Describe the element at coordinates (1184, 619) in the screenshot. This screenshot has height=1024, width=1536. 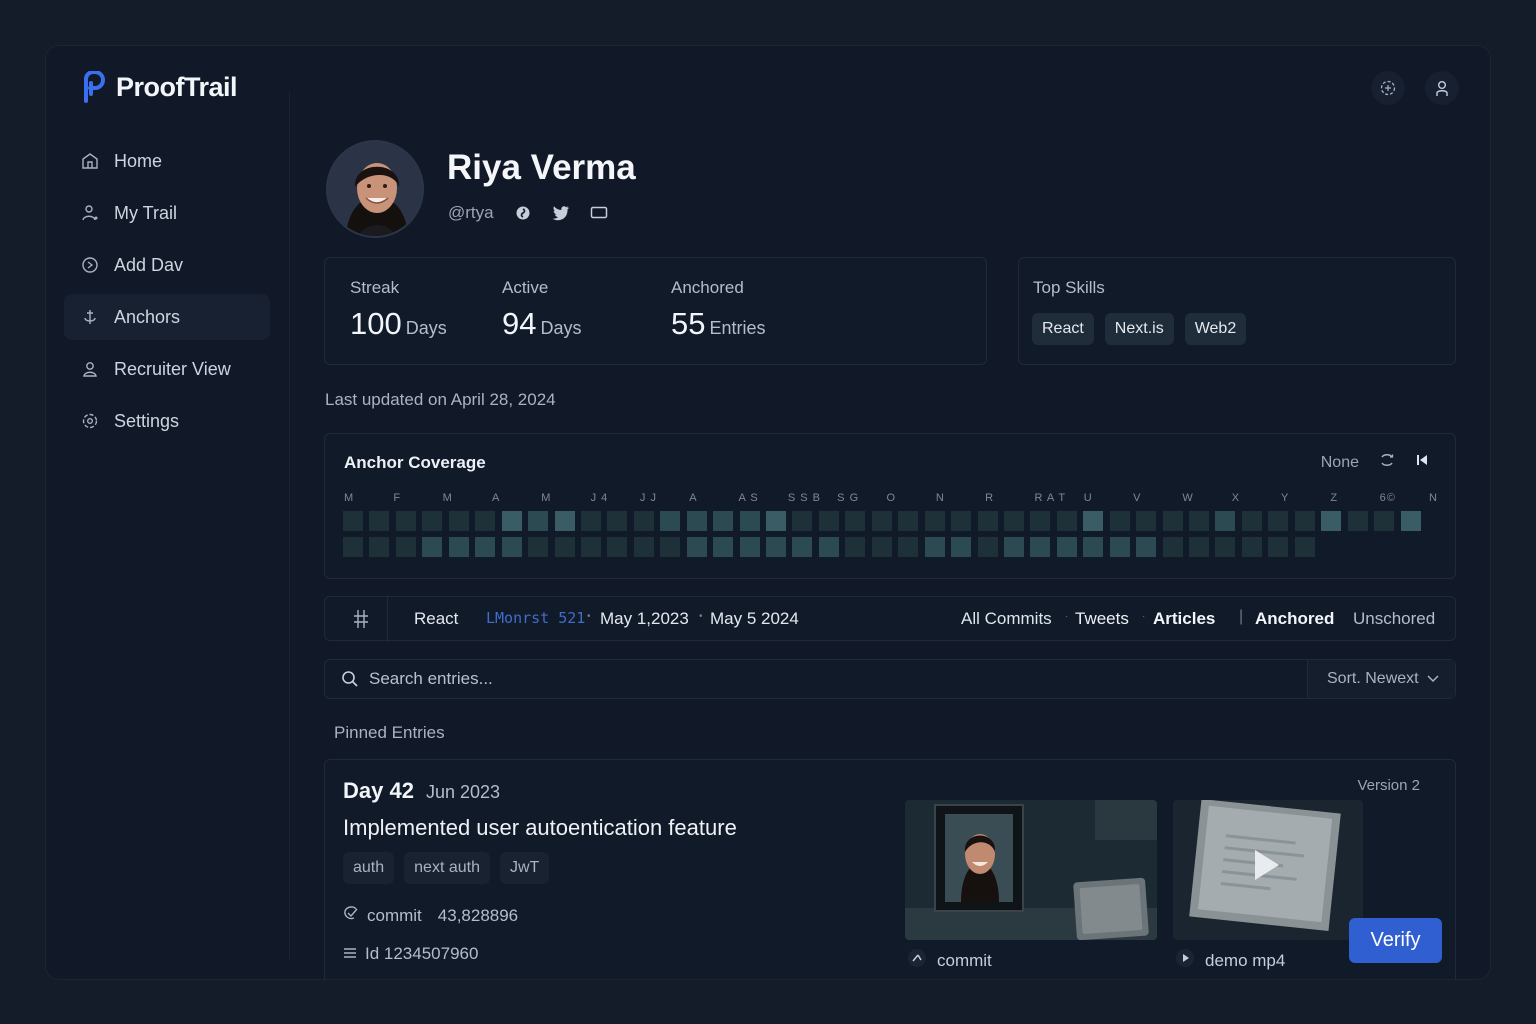
I see `filter-articles: Articles` at that location.